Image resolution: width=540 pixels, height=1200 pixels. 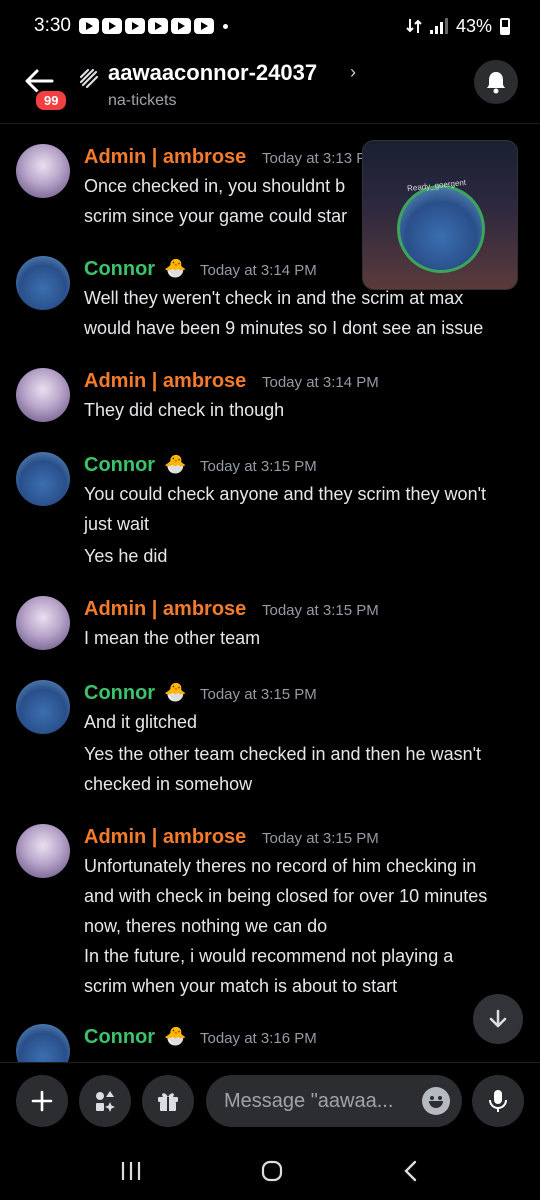 I want to click on arrow-down-icon, so click(x=498, y=1018).